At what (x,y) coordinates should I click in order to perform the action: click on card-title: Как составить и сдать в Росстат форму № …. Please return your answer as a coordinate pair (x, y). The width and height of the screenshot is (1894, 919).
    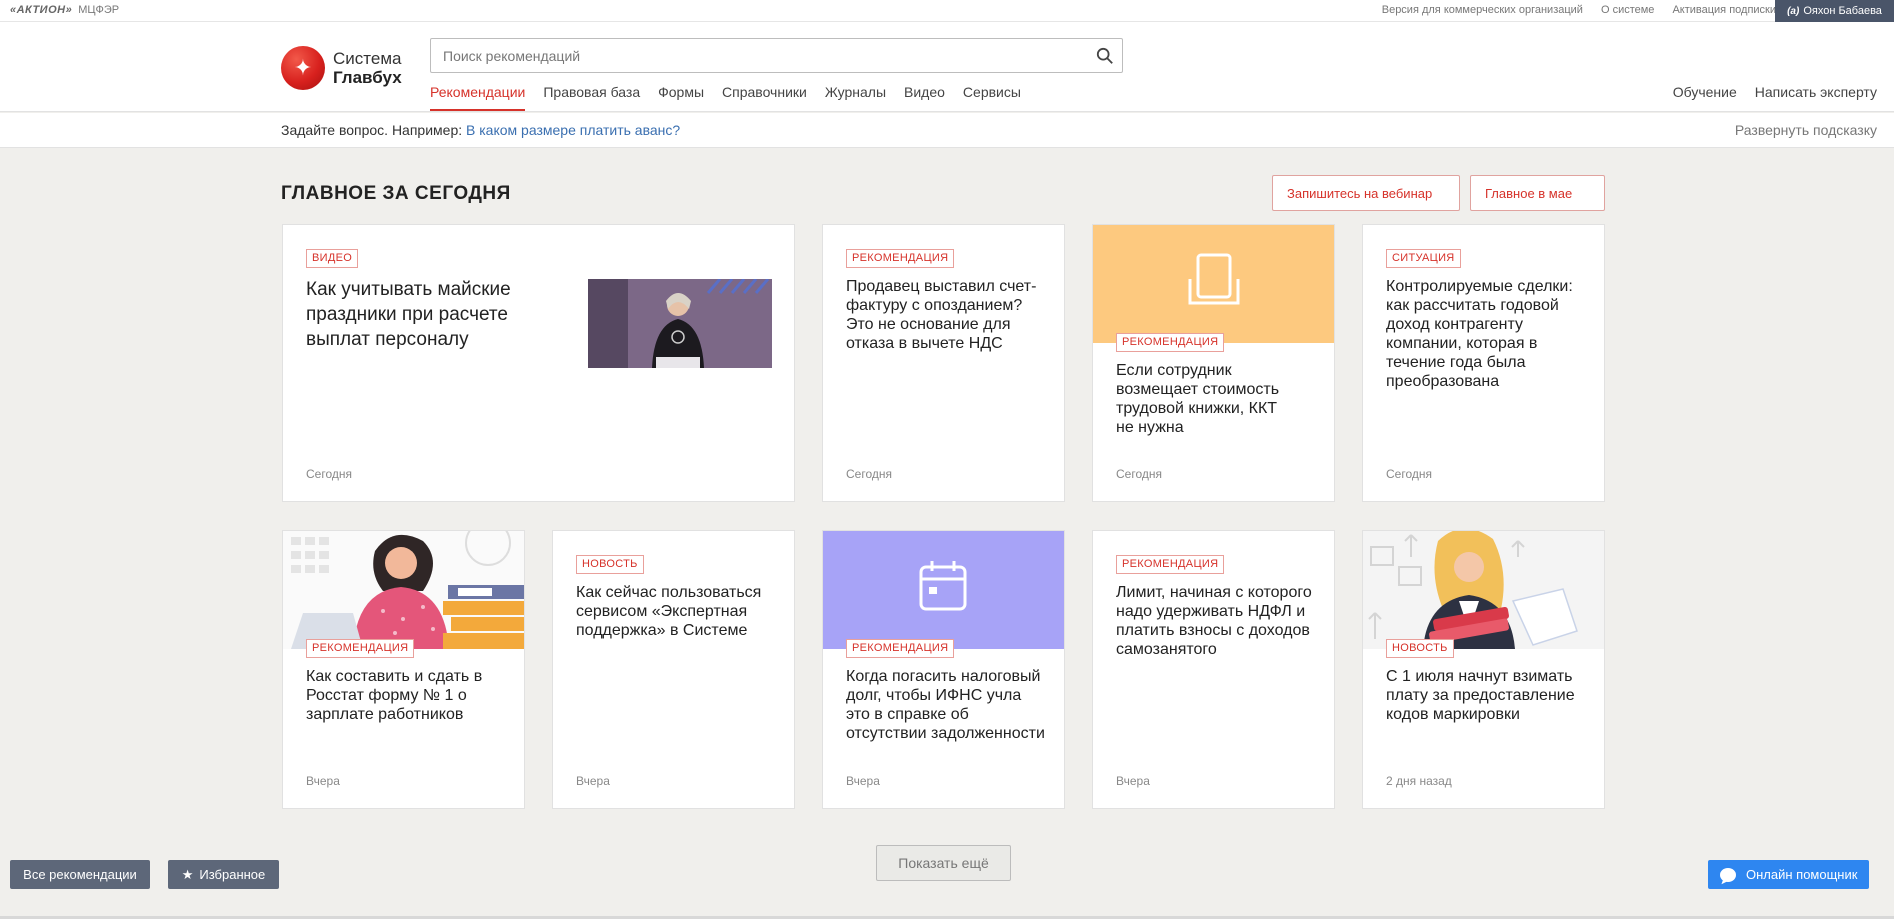
    Looking at the image, I should click on (396, 695).